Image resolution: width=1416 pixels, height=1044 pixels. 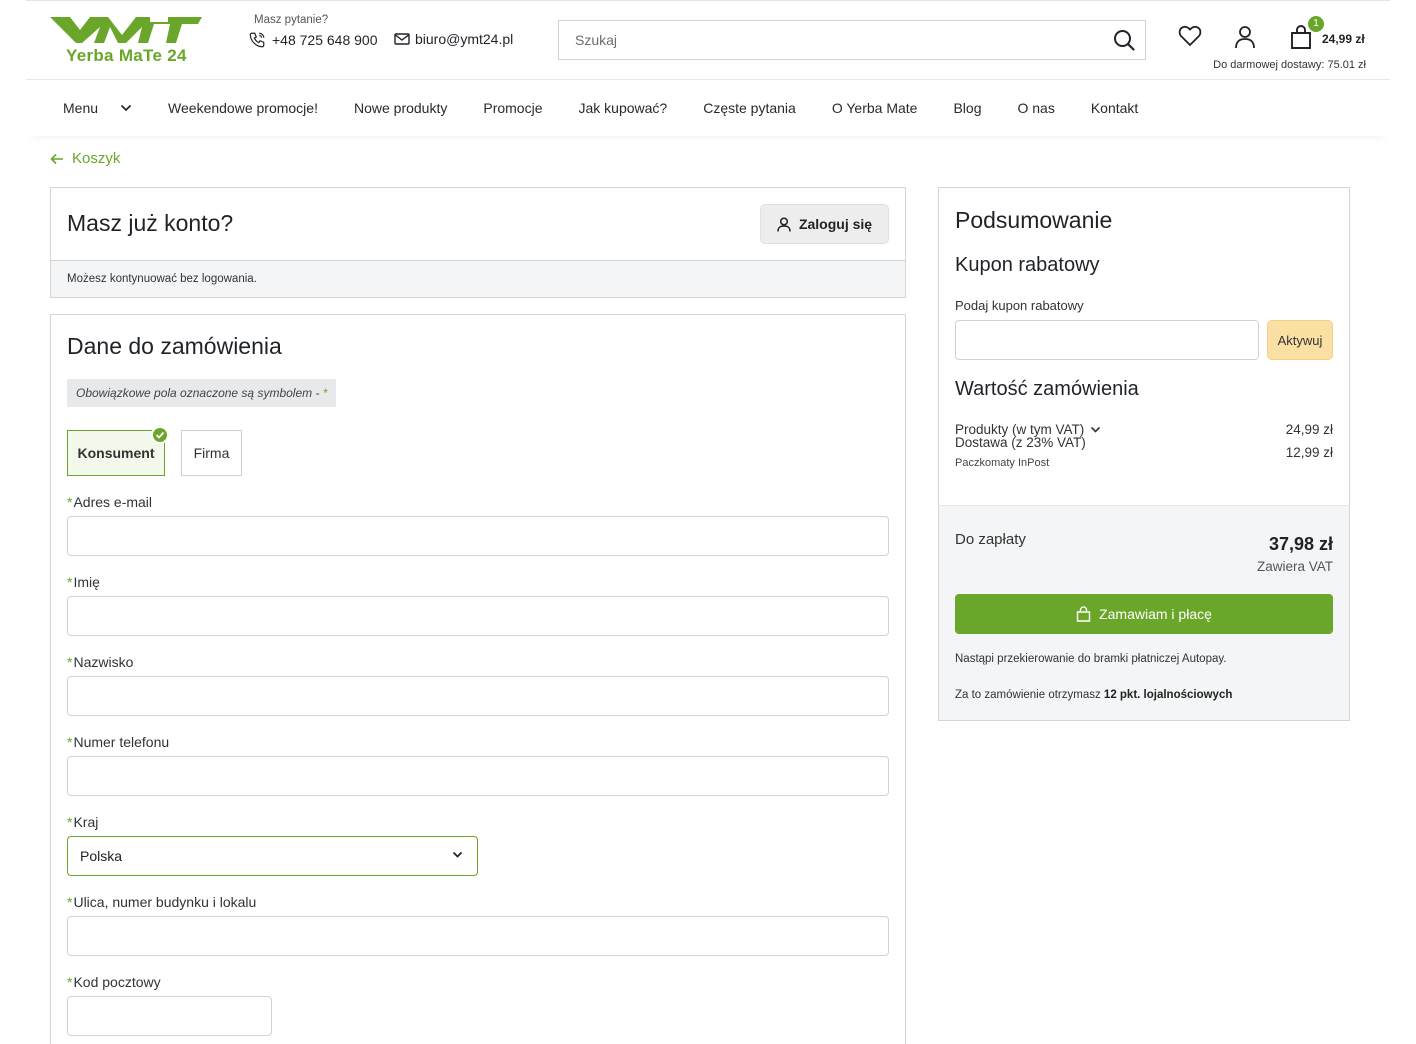 What do you see at coordinates (835, 224) in the screenshot?
I see `login-button-label: Zaloguj się` at bounding box center [835, 224].